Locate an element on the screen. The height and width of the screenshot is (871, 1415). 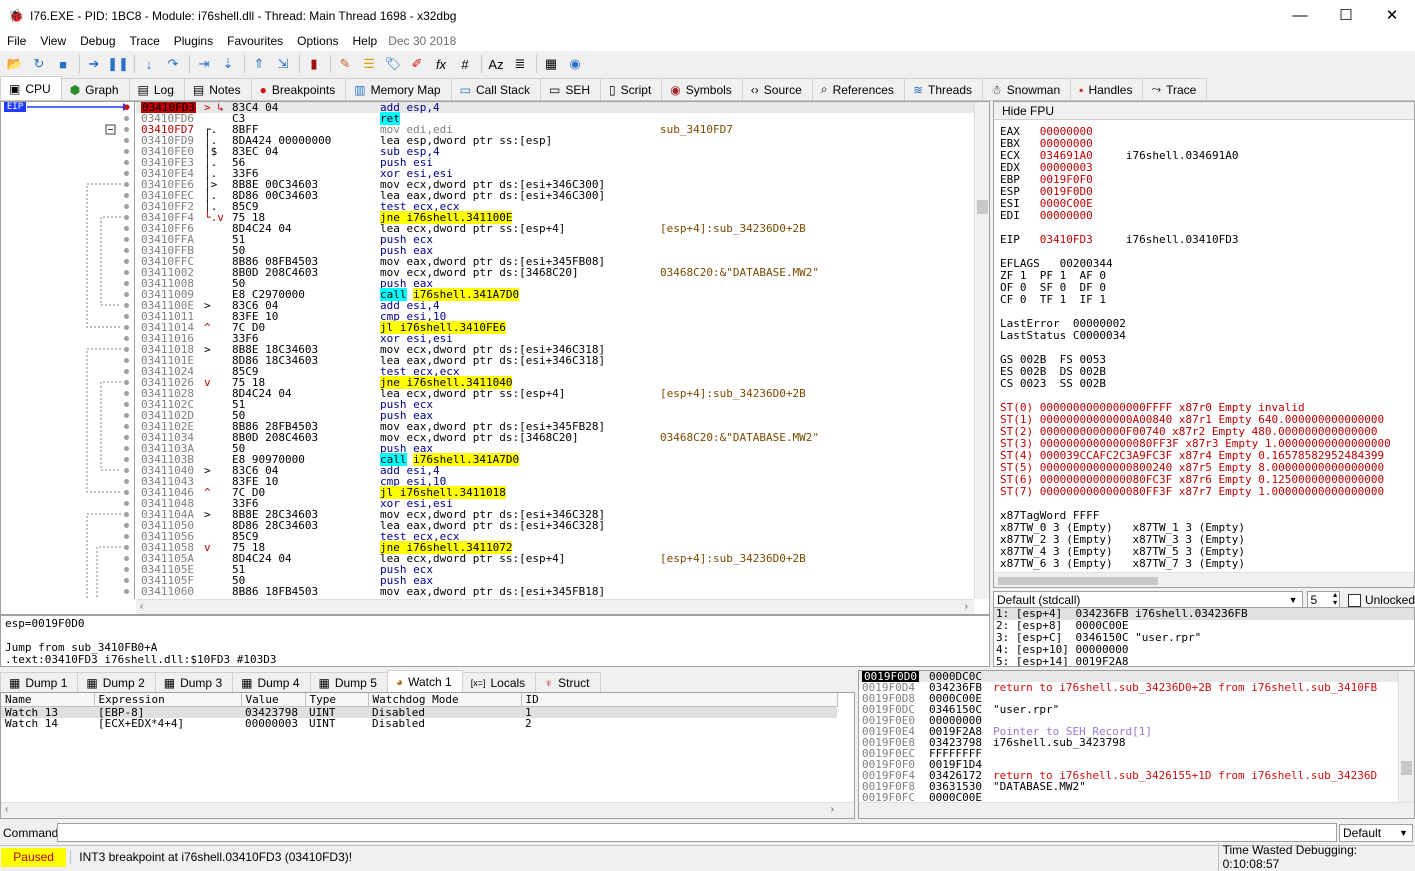
step-over-icon: ↷ is located at coordinates (173, 64).